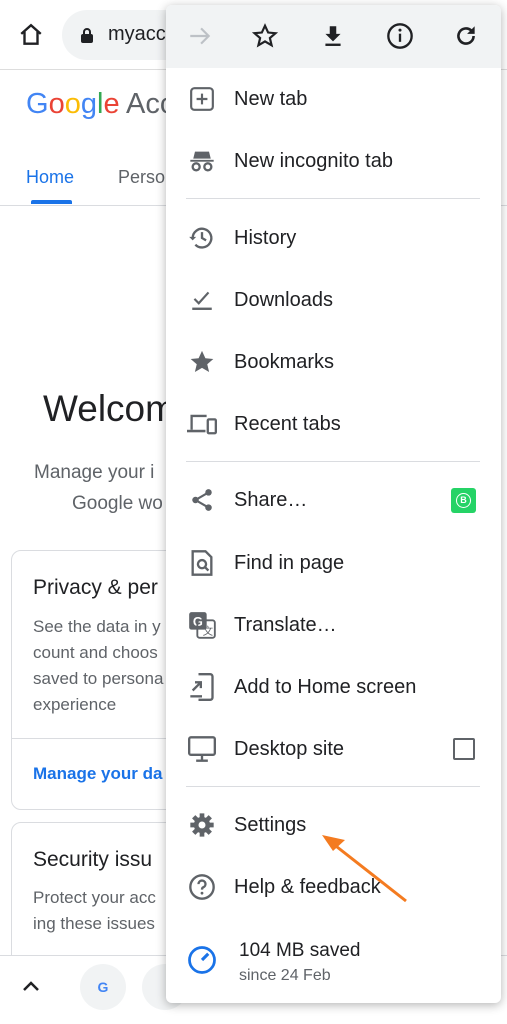  What do you see at coordinates (50, 177) in the screenshot?
I see `tab-home: Home` at bounding box center [50, 177].